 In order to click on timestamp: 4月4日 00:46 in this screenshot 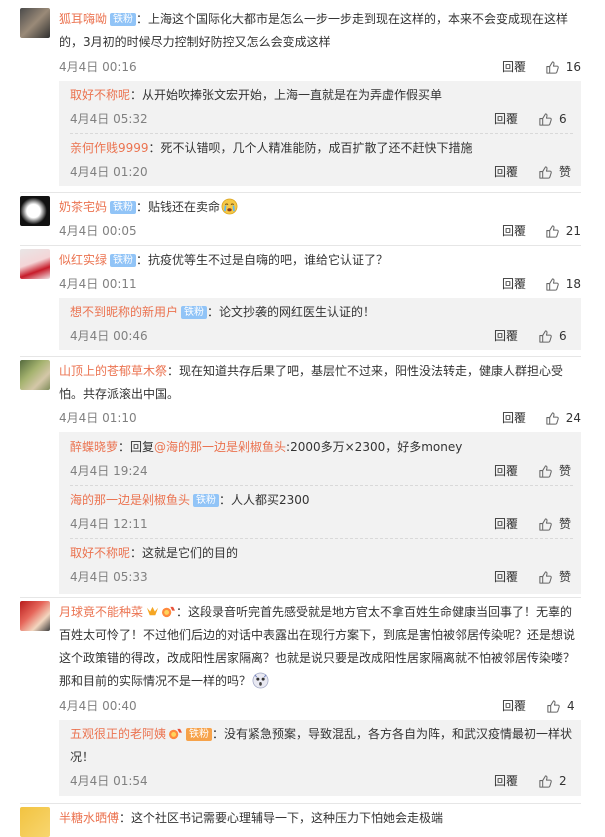, I will do `click(109, 336)`.